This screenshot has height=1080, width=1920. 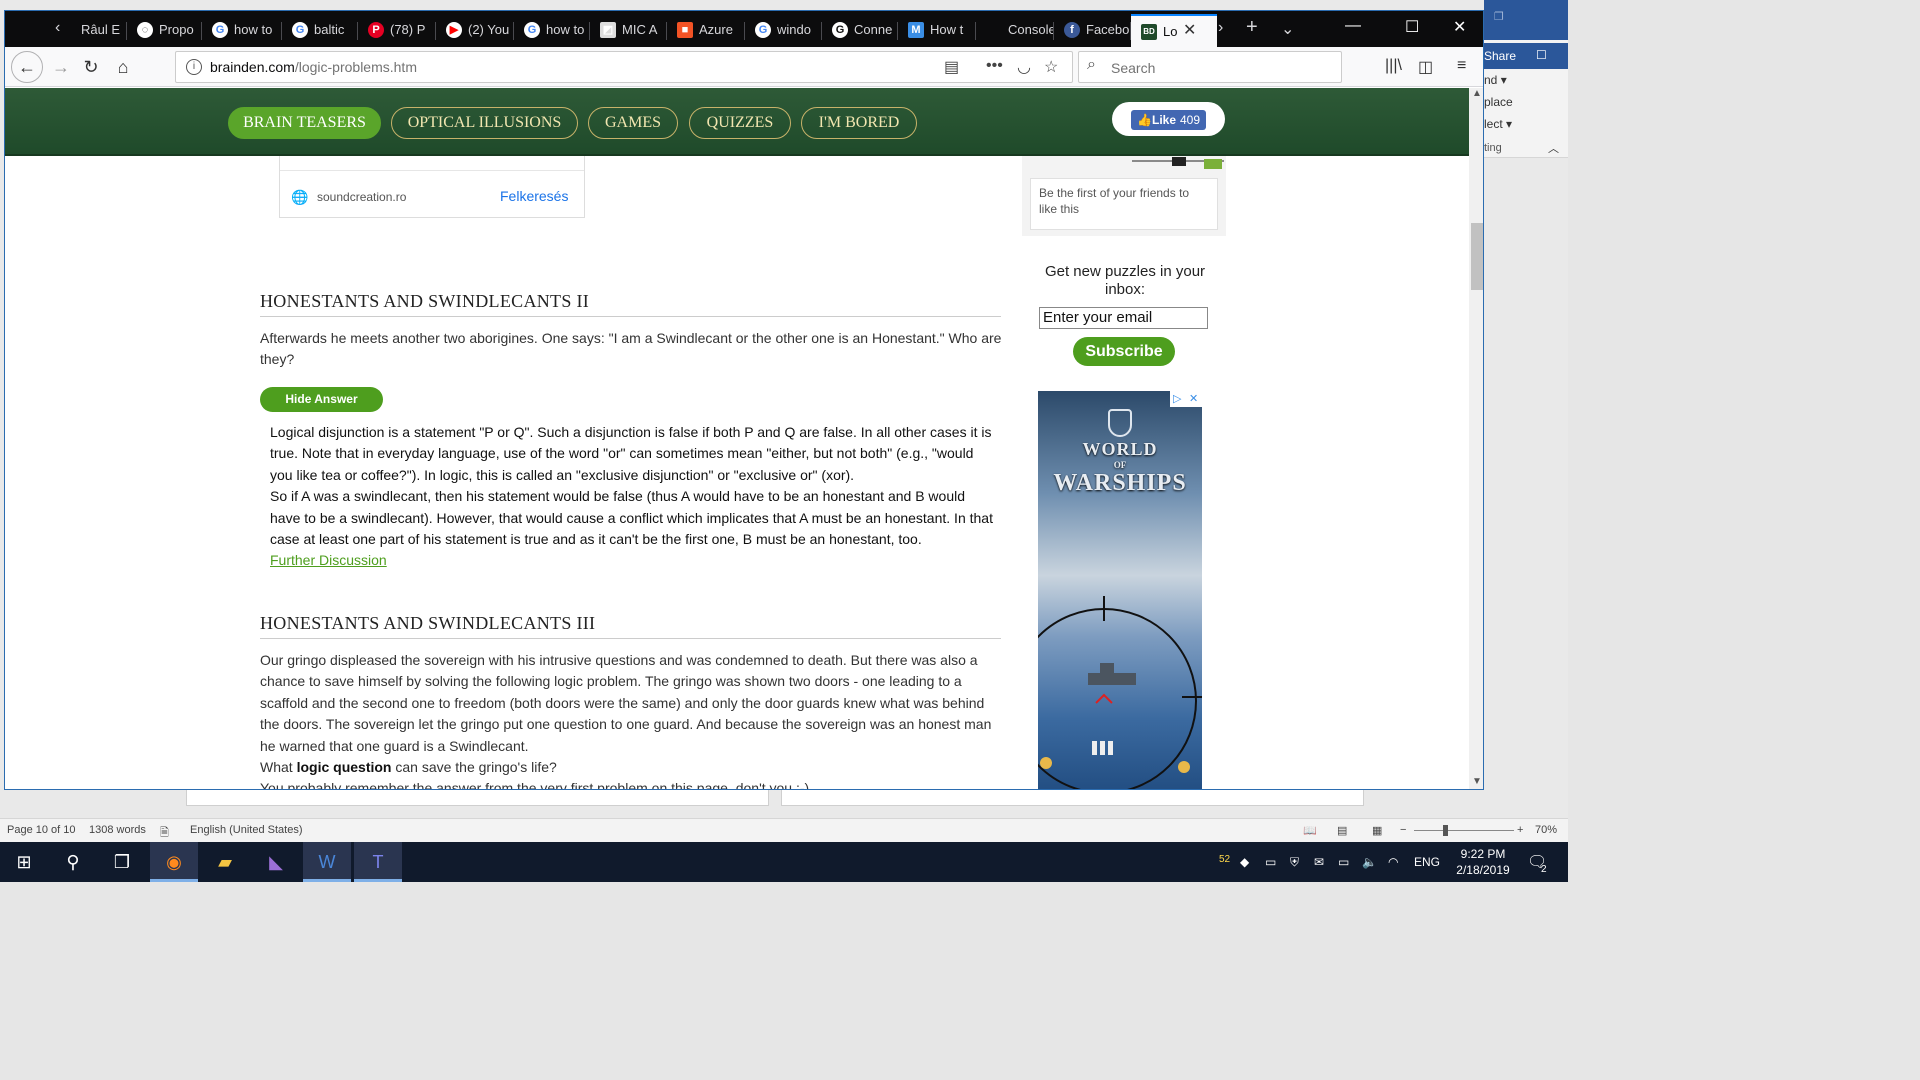 I want to click on word-icon: W, so click(x=327, y=862).